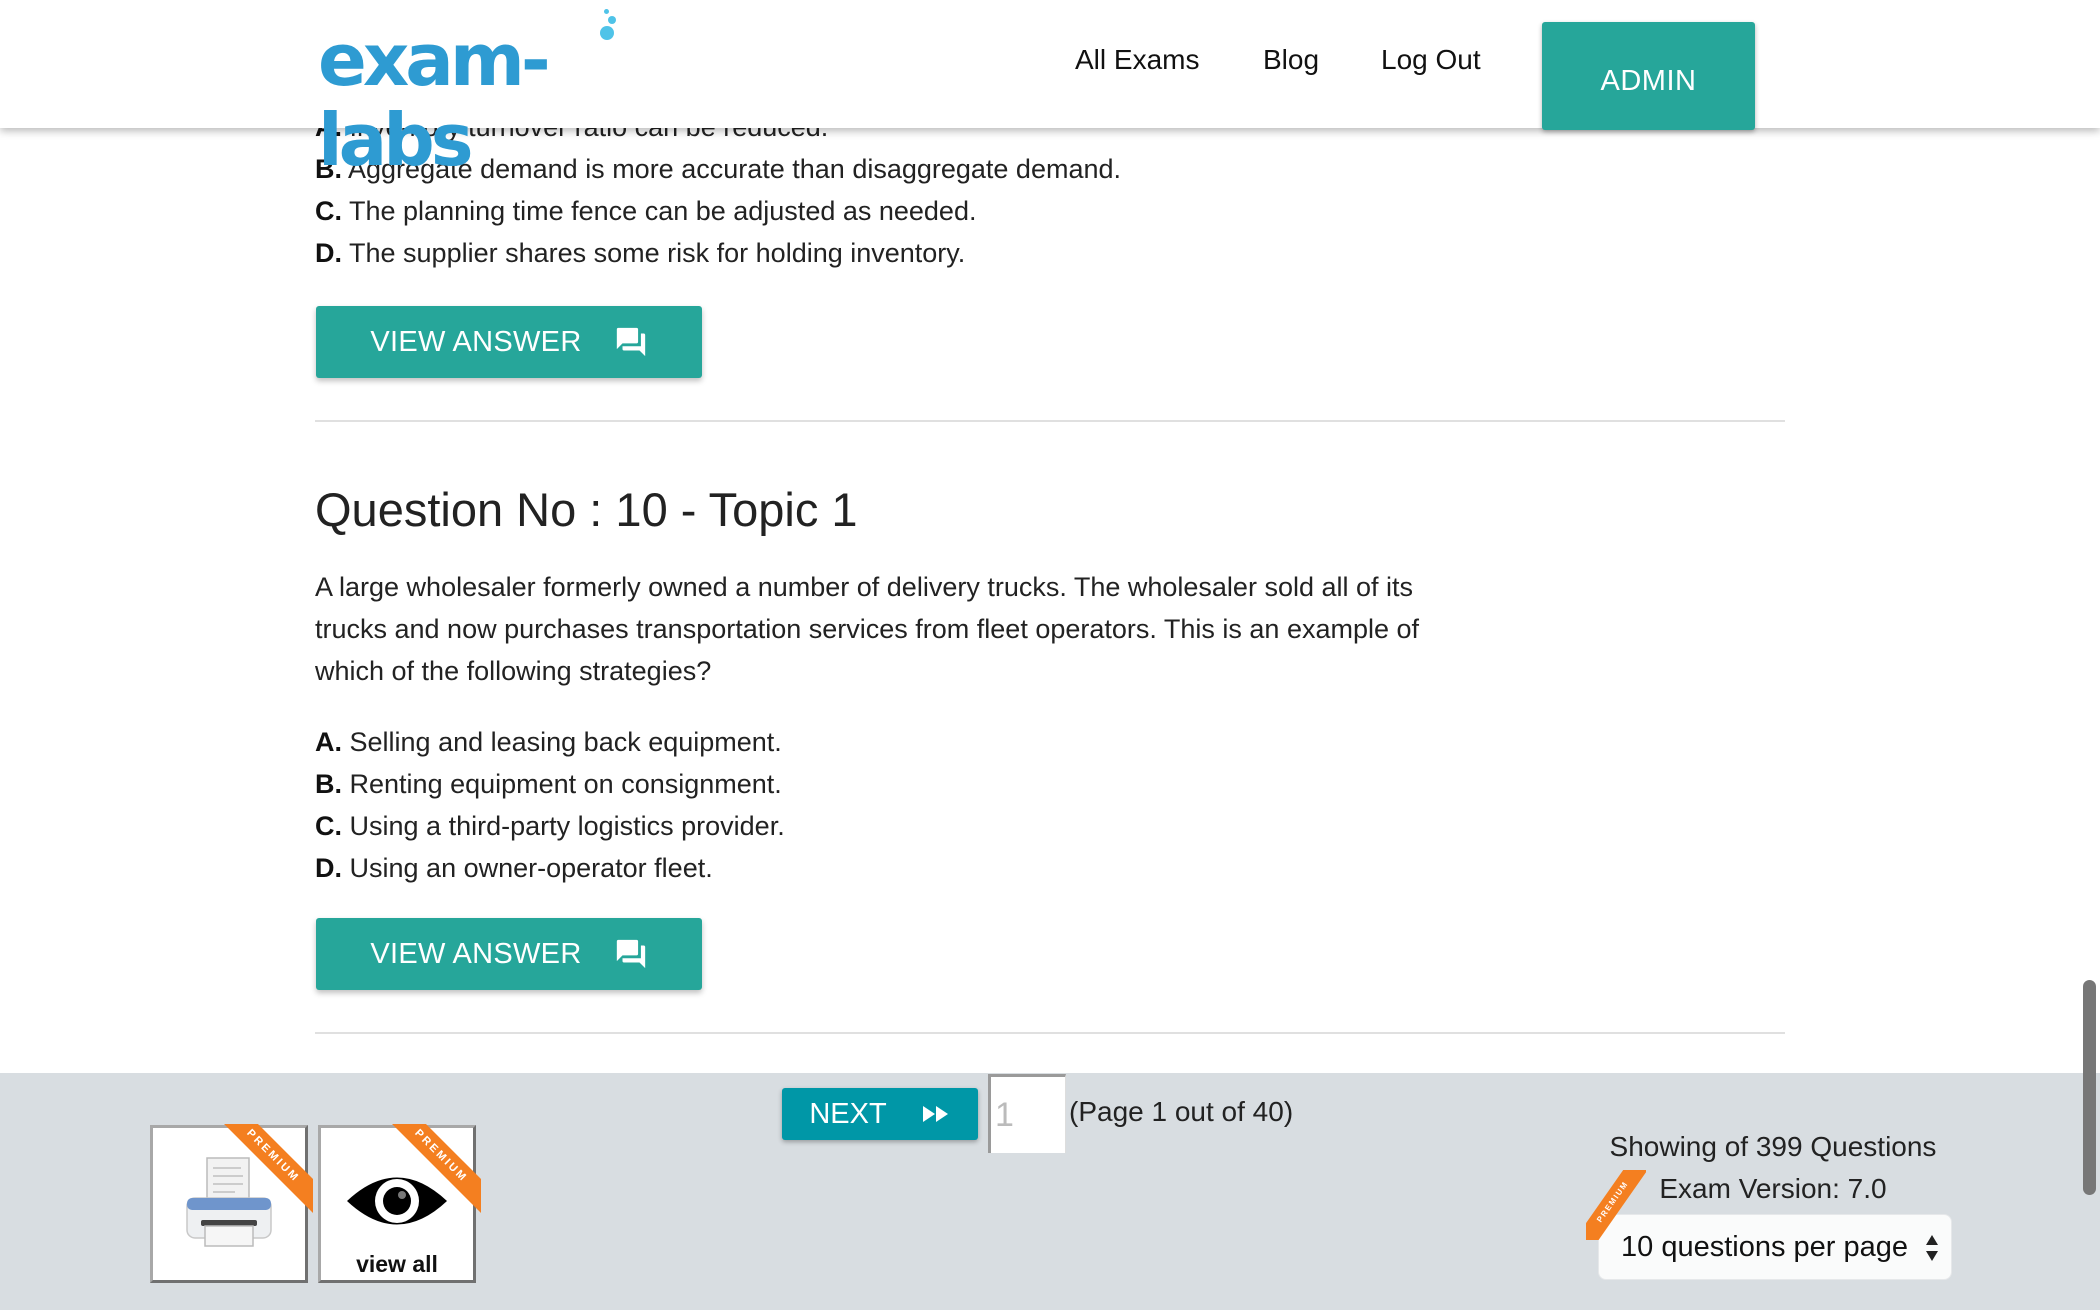  I want to click on view-answer-button-prev: VIEW ANSWER, so click(509, 342).